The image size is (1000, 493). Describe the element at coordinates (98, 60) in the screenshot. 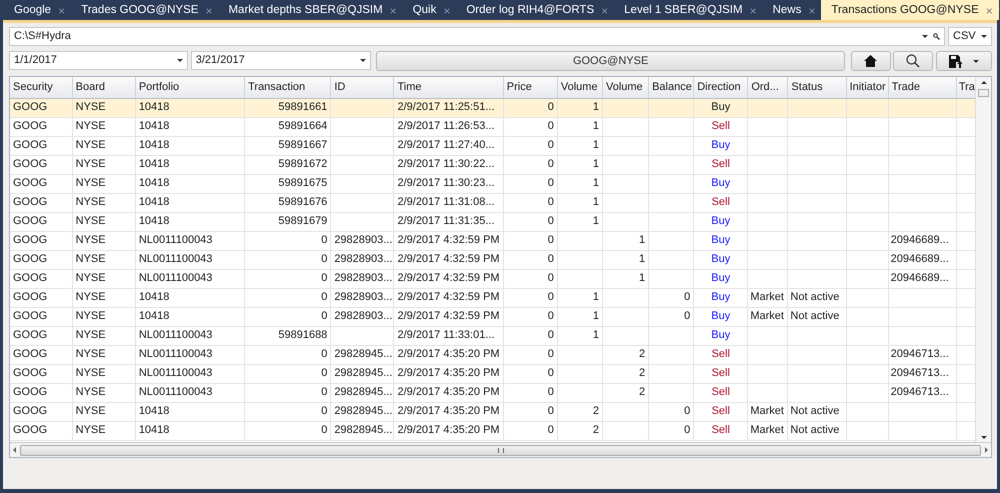

I see `date-from-field: 1/1/2017` at that location.